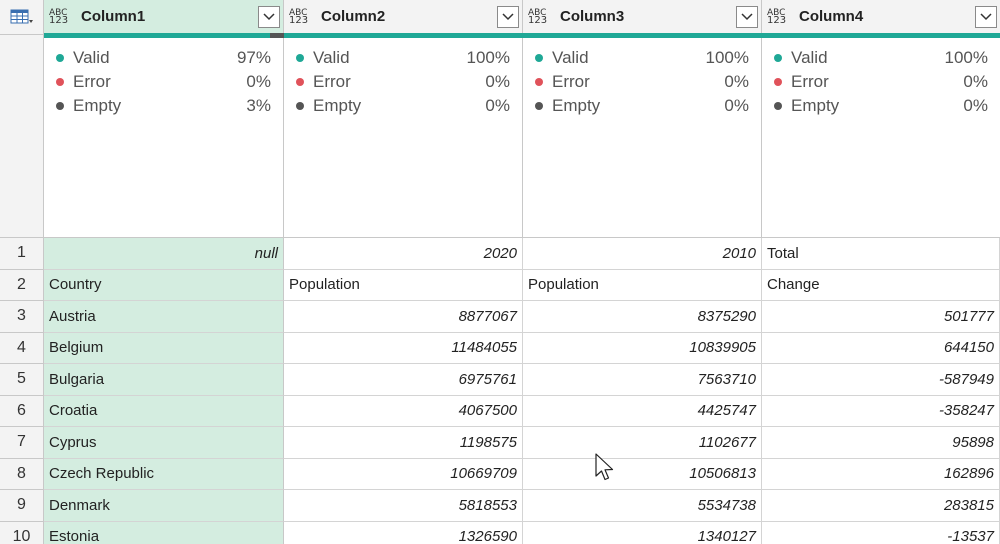 The image size is (1000, 544). I want to click on table-cell: 1326590, so click(403, 532).